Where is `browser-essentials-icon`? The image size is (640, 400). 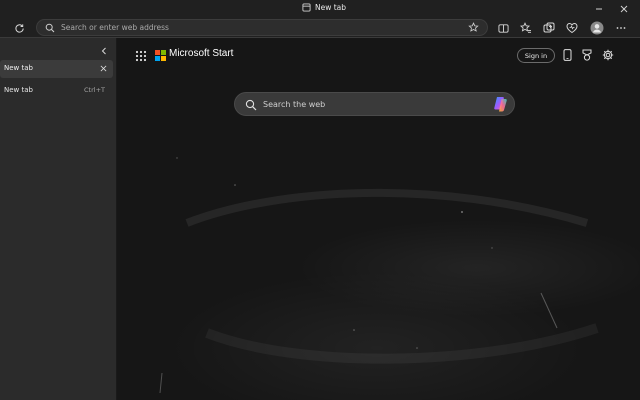 browser-essentials-icon is located at coordinates (572, 28).